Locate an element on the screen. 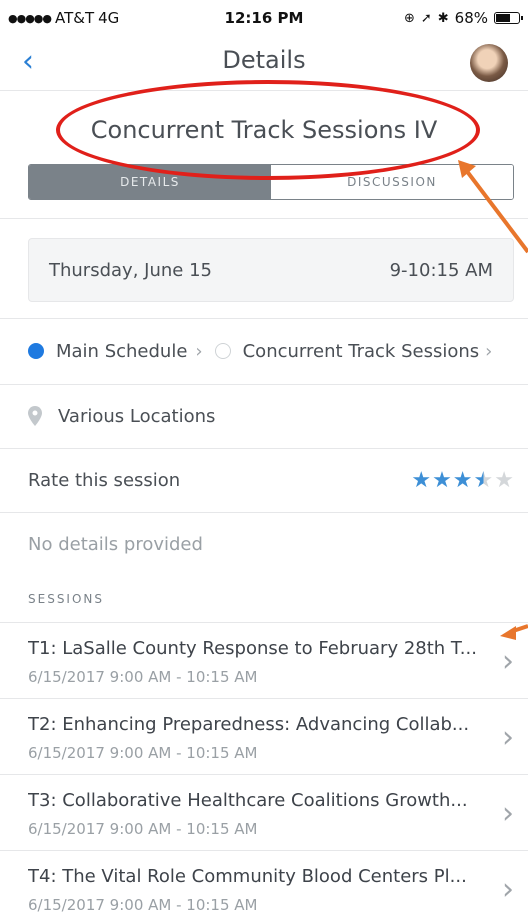 This screenshot has width=528, height=922. rate-label: Rate this session is located at coordinates (104, 480).